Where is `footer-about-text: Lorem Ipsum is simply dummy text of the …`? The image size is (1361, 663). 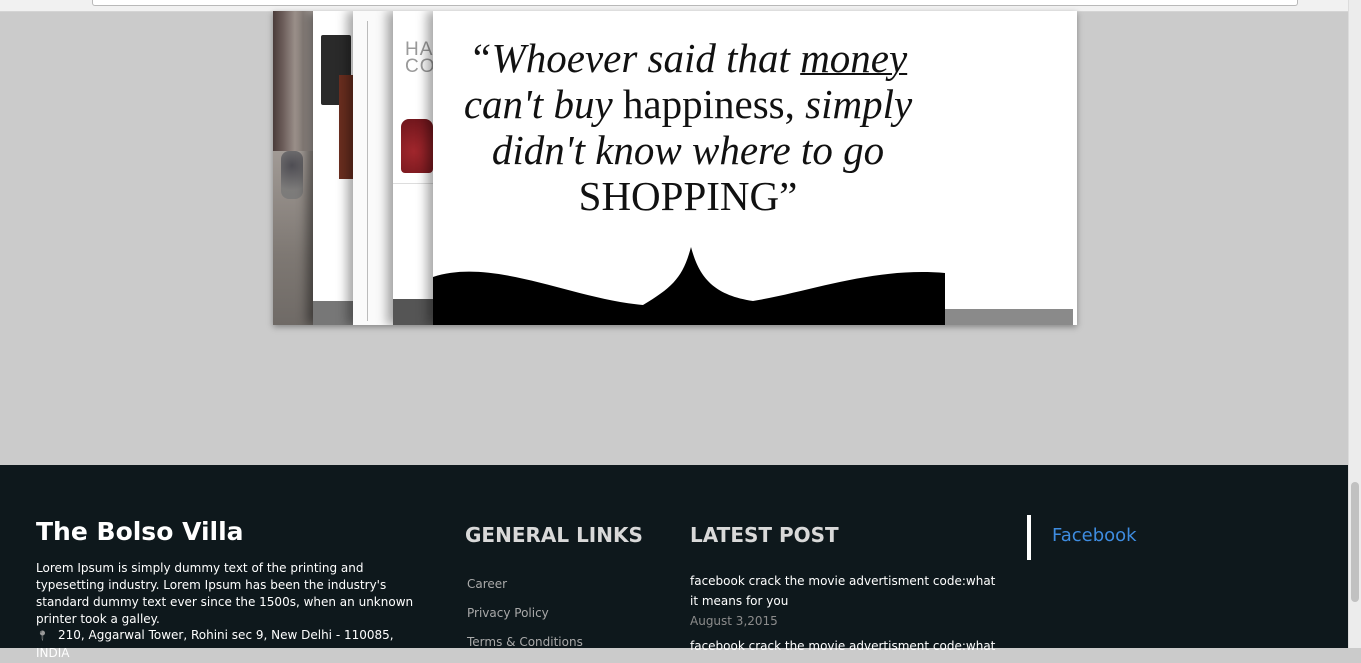
footer-about-text: Lorem Ipsum is simply dummy text of the … is located at coordinates (225, 593).